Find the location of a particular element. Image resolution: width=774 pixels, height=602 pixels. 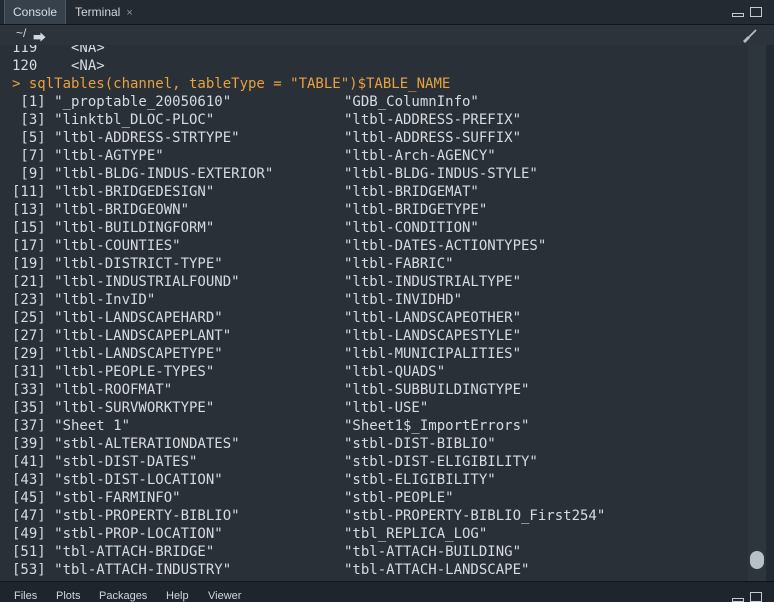

console-left-value: [35] "ltbl-SURVWORKTYPE" is located at coordinates (113, 408).